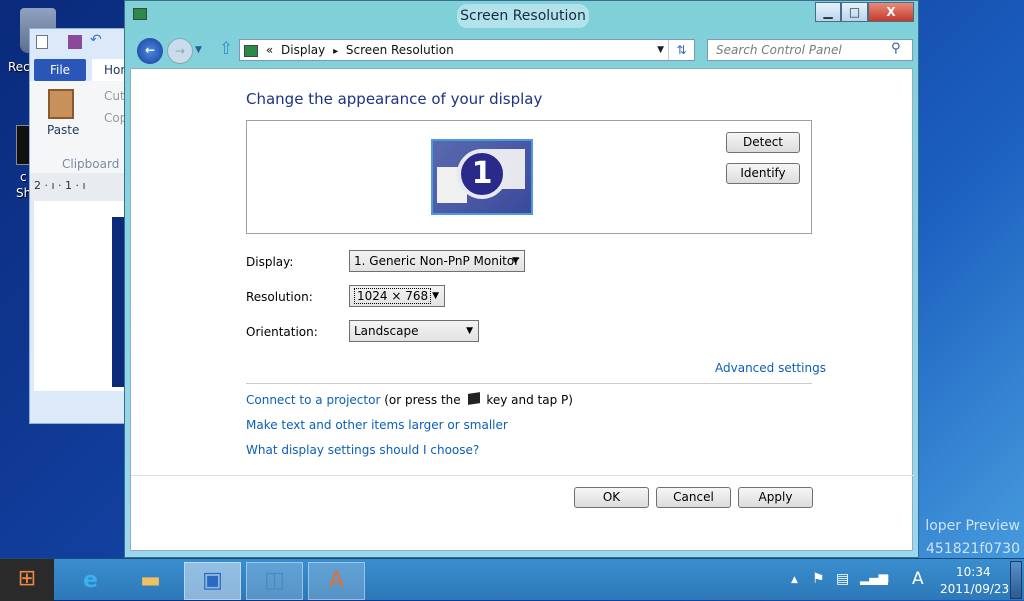 The width and height of the screenshot is (1024, 601). Describe the element at coordinates (660, 50) in the screenshot. I see `address-dropdown-icon: ▼` at that location.